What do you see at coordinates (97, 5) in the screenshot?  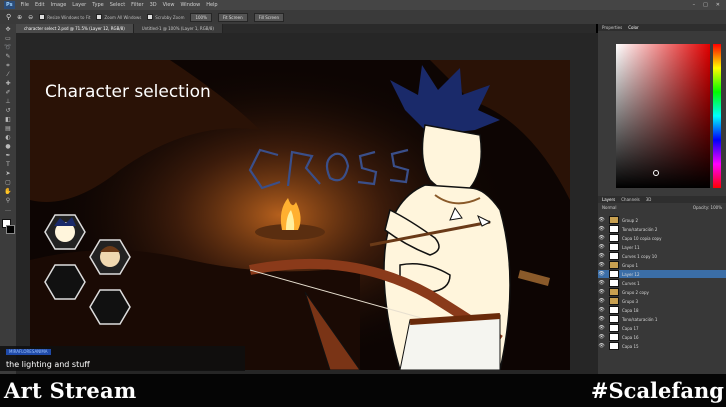 I see `menu-type: Type` at bounding box center [97, 5].